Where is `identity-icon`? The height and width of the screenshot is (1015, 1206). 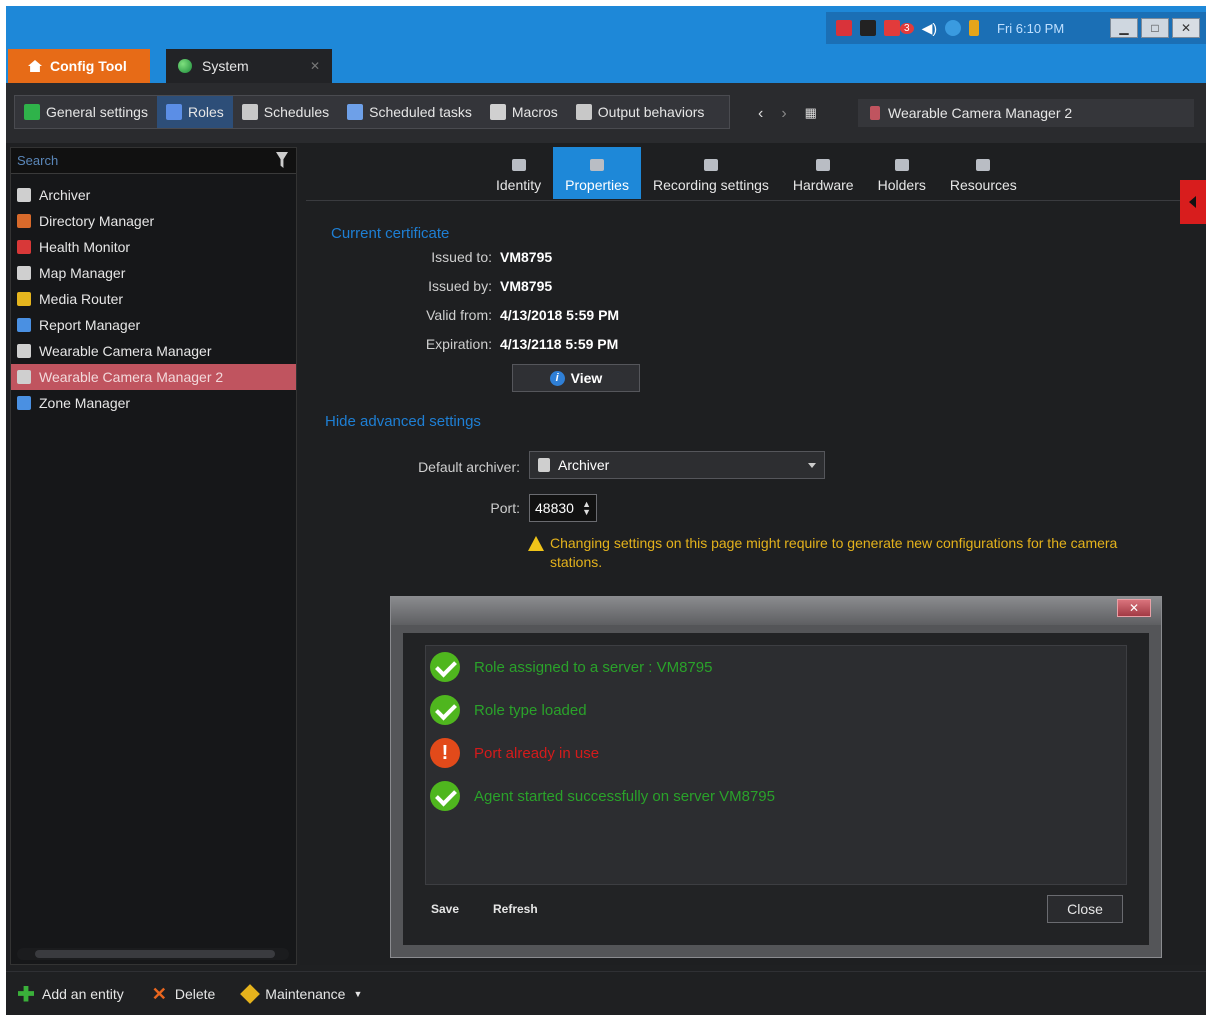
identity-icon is located at coordinates (518, 165).